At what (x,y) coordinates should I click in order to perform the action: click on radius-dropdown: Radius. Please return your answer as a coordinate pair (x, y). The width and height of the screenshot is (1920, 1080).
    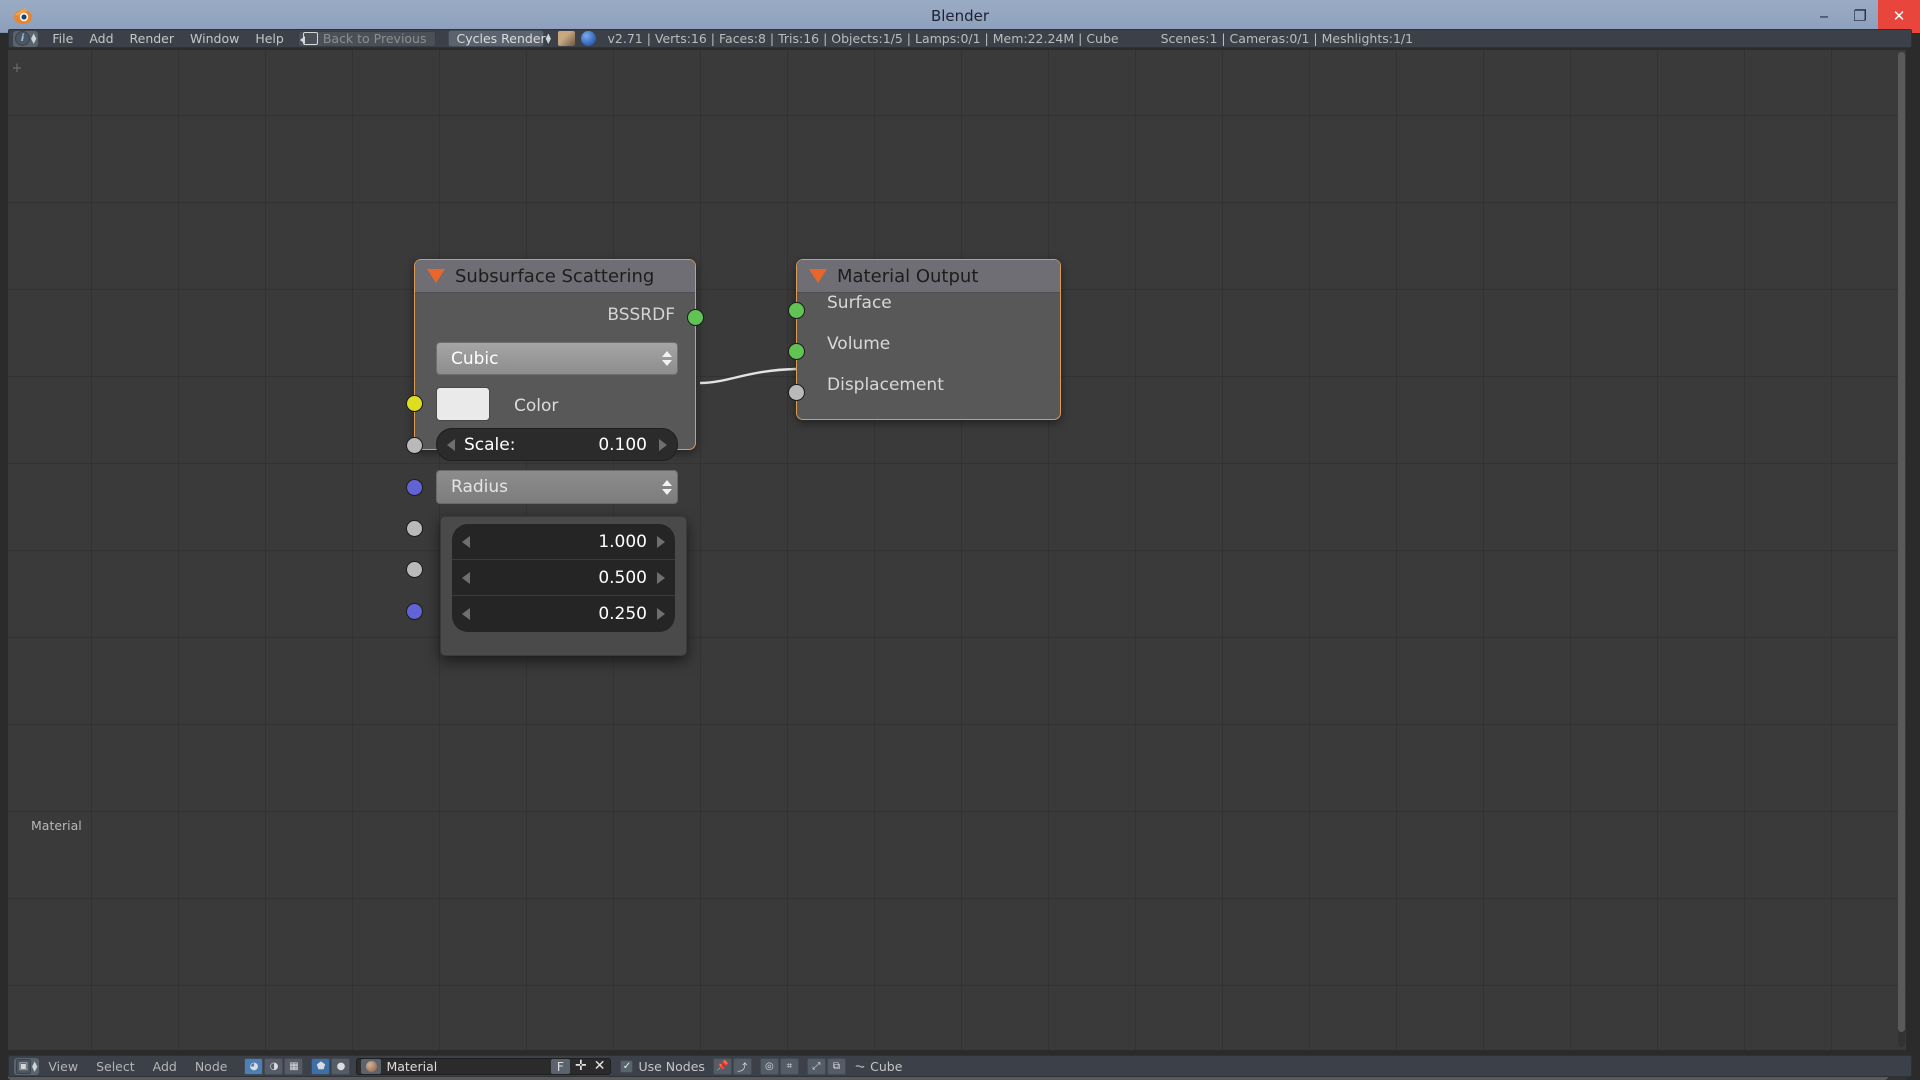
    Looking at the image, I should click on (557, 487).